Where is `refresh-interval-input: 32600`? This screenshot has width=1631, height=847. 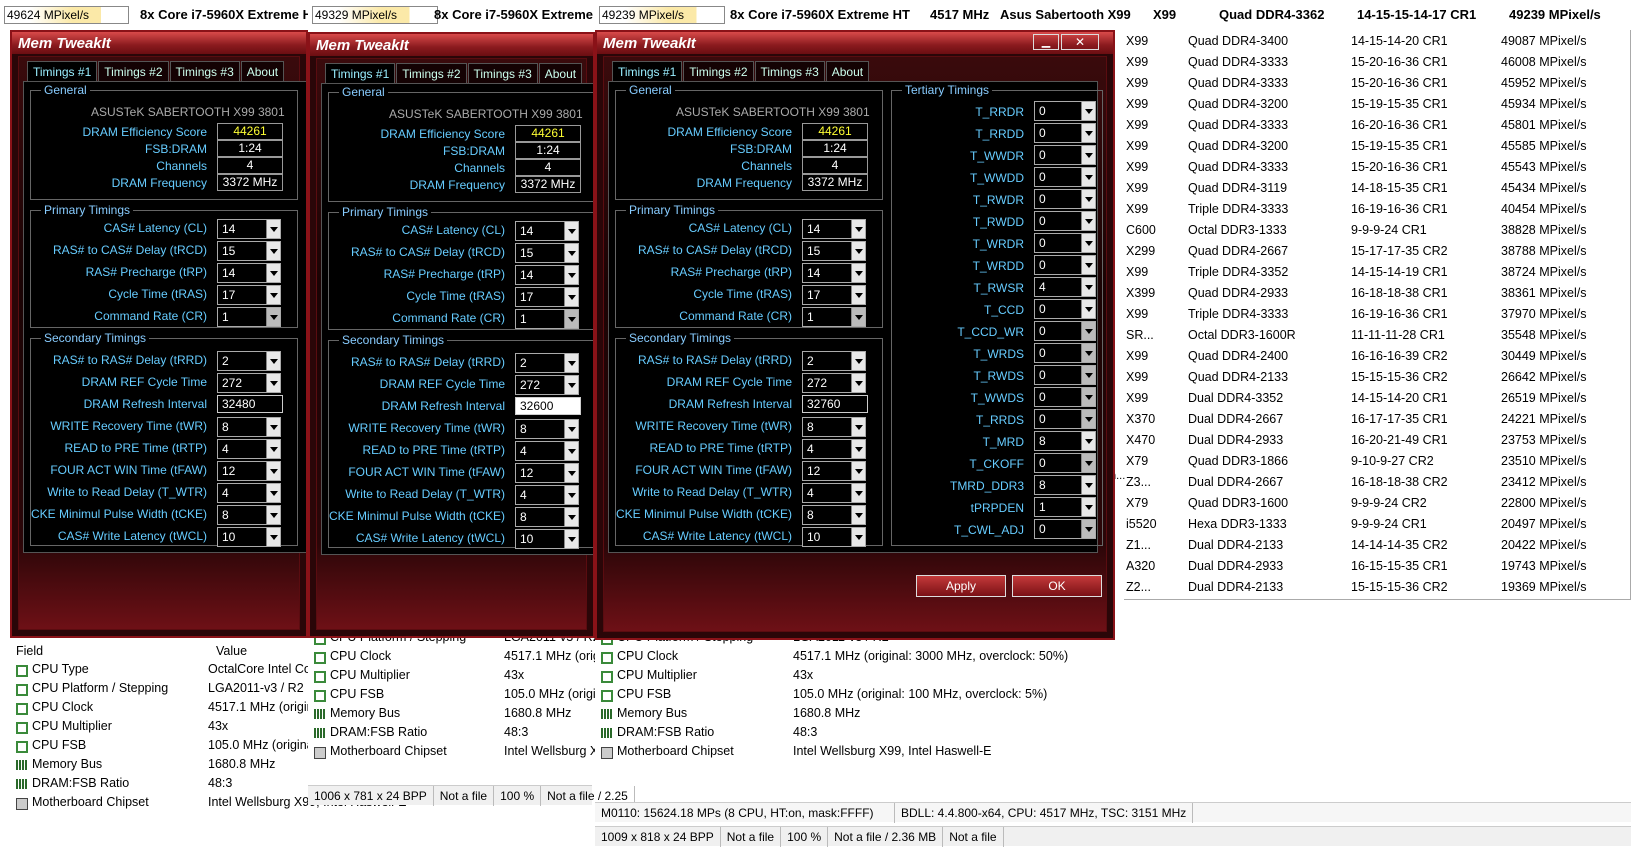 refresh-interval-input: 32600 is located at coordinates (548, 406).